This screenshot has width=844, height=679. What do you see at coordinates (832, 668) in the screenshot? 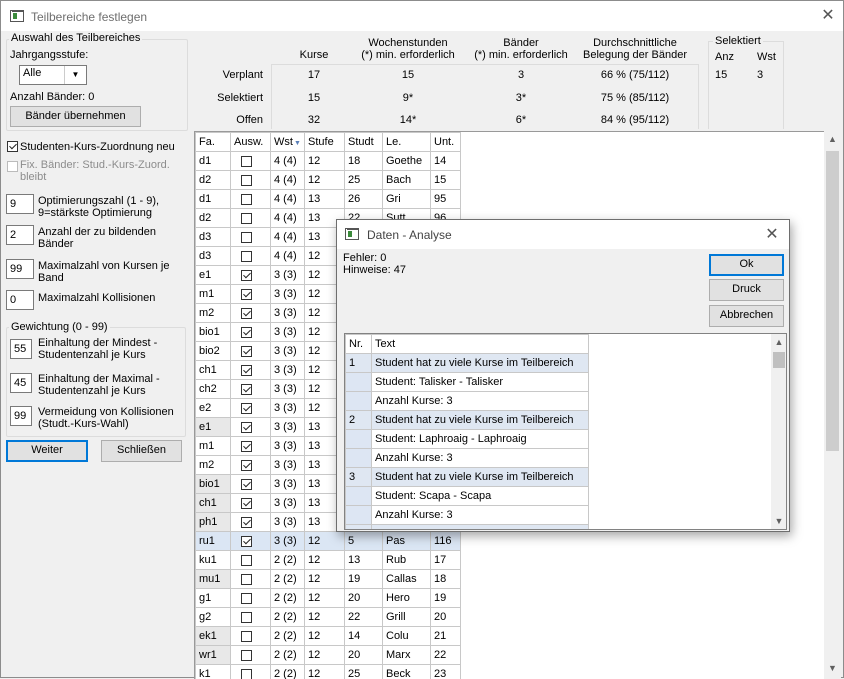
I see `scroll-down-icon: ▼` at bounding box center [832, 668].